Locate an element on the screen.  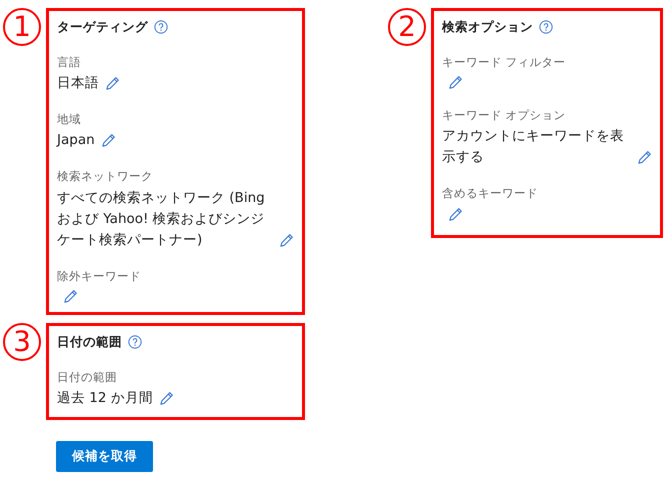
field-label: 検索ネットワーク is located at coordinates (105, 177).